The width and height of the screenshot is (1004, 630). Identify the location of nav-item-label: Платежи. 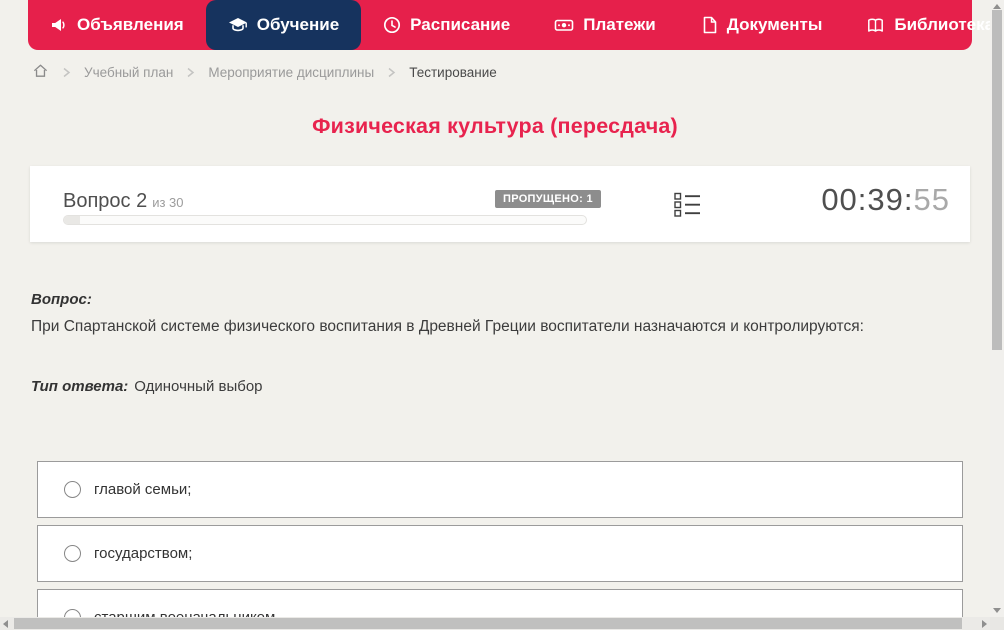
(619, 24).